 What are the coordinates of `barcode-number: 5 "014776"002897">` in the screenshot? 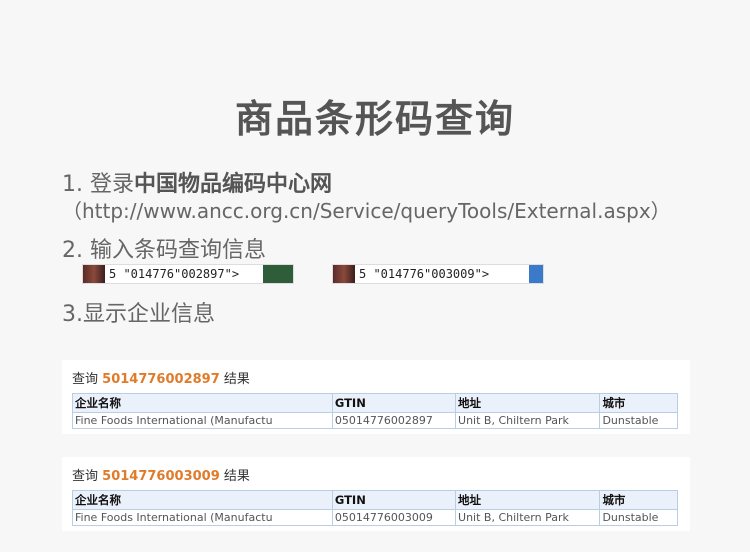 It's located at (174, 274).